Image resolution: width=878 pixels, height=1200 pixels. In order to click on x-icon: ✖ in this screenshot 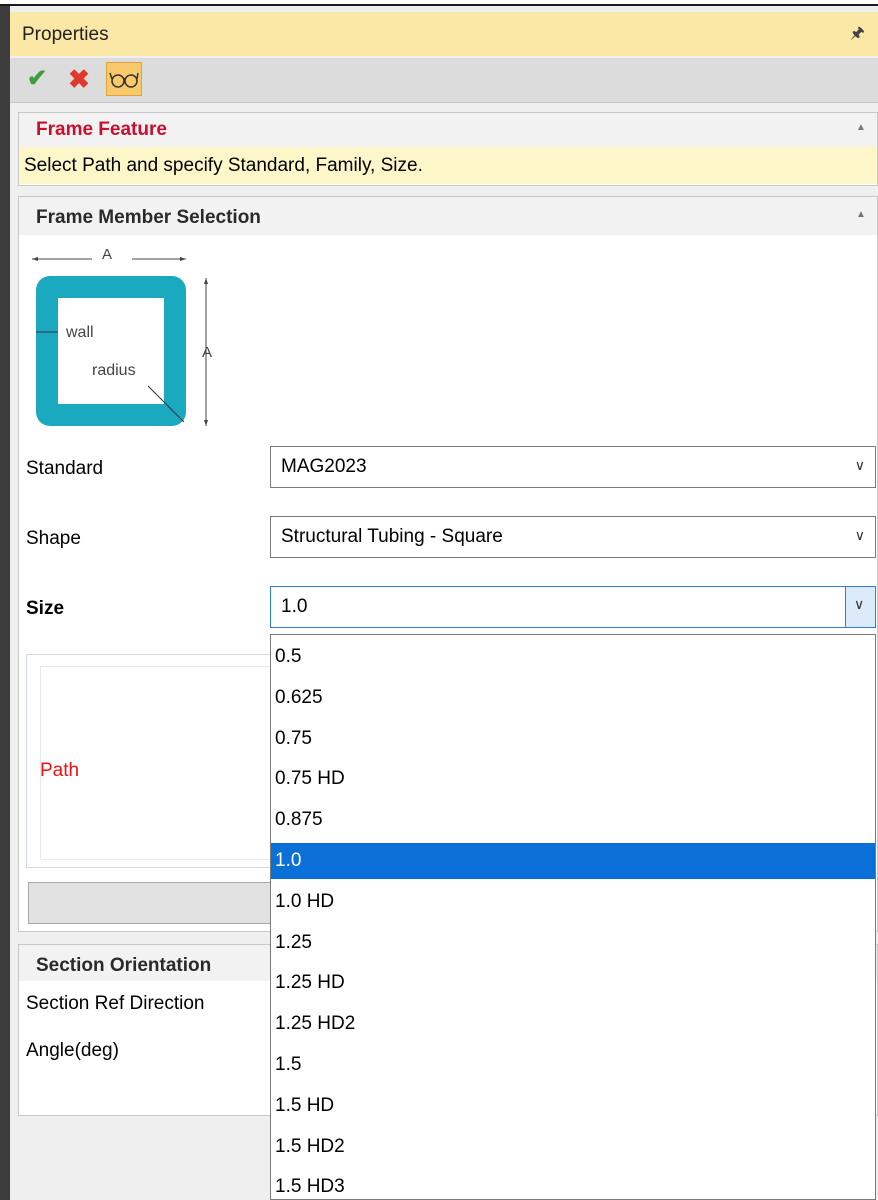, I will do `click(79, 79)`.